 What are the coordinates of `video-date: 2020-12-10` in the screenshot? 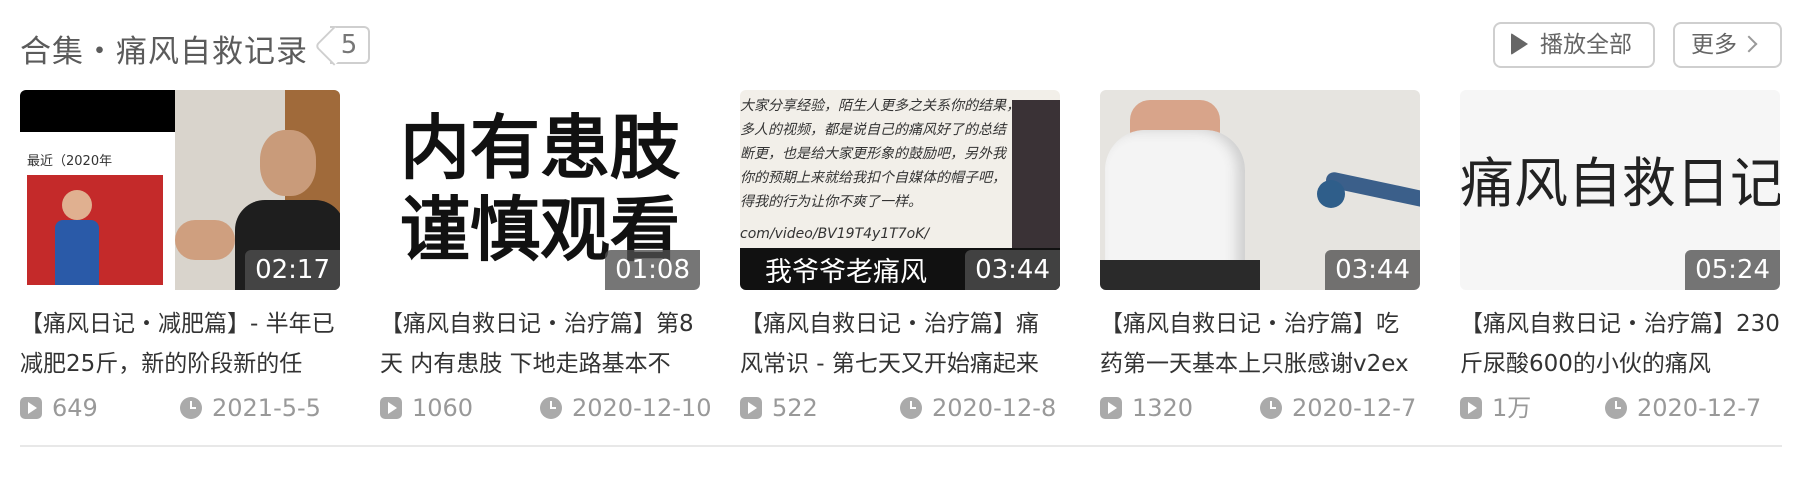 It's located at (642, 408).